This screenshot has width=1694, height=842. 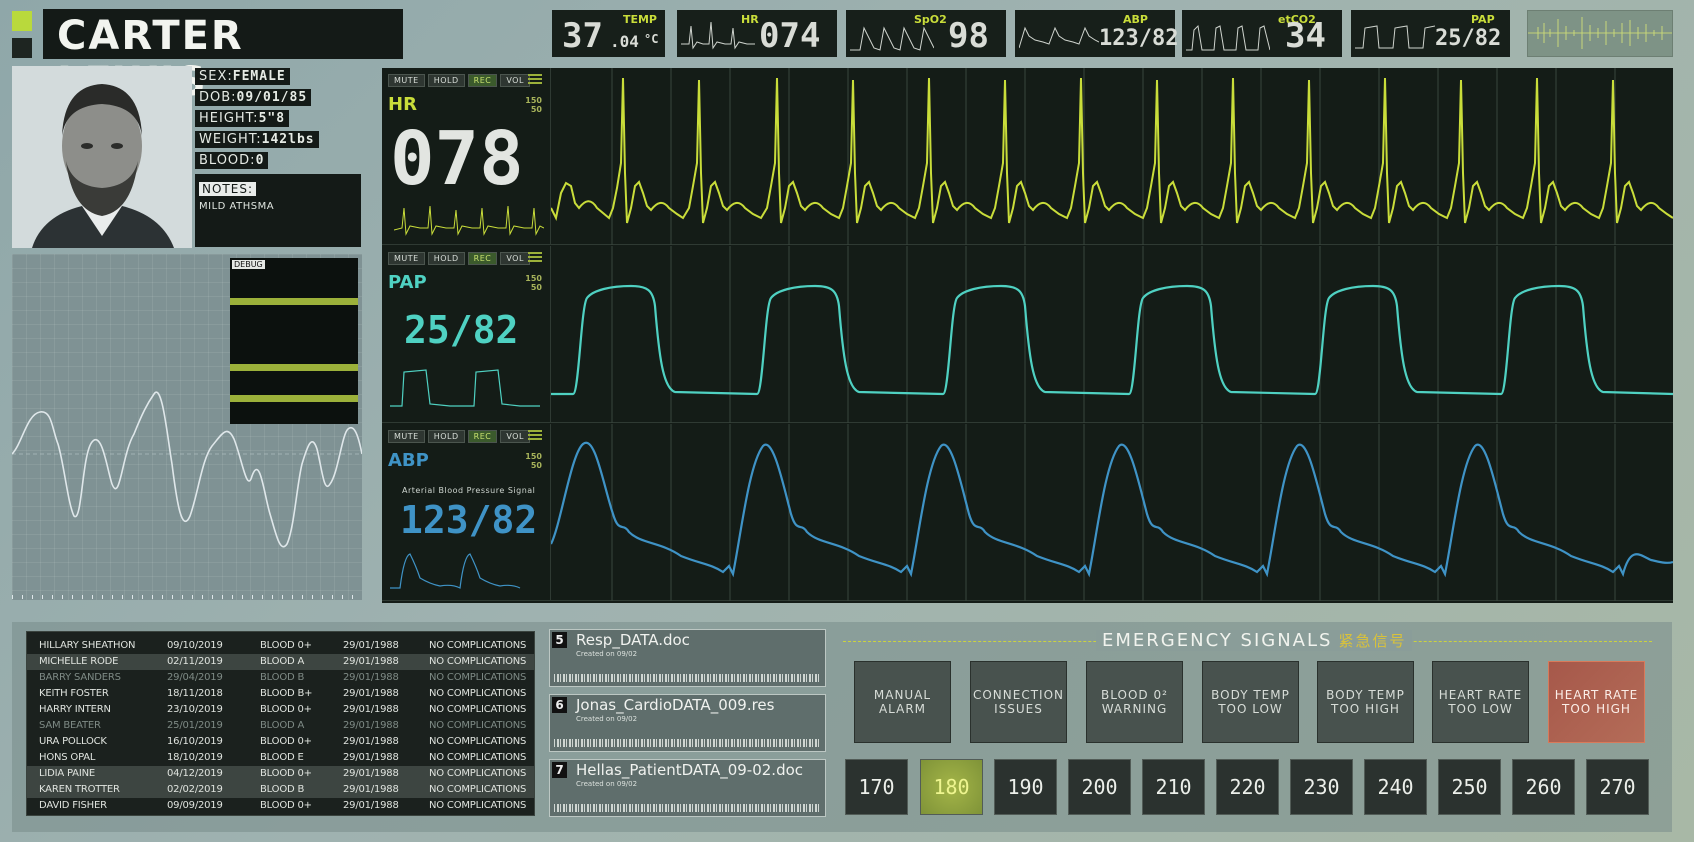 What do you see at coordinates (195, 789) in the screenshot?
I see `row-date: 02/02/2019` at bounding box center [195, 789].